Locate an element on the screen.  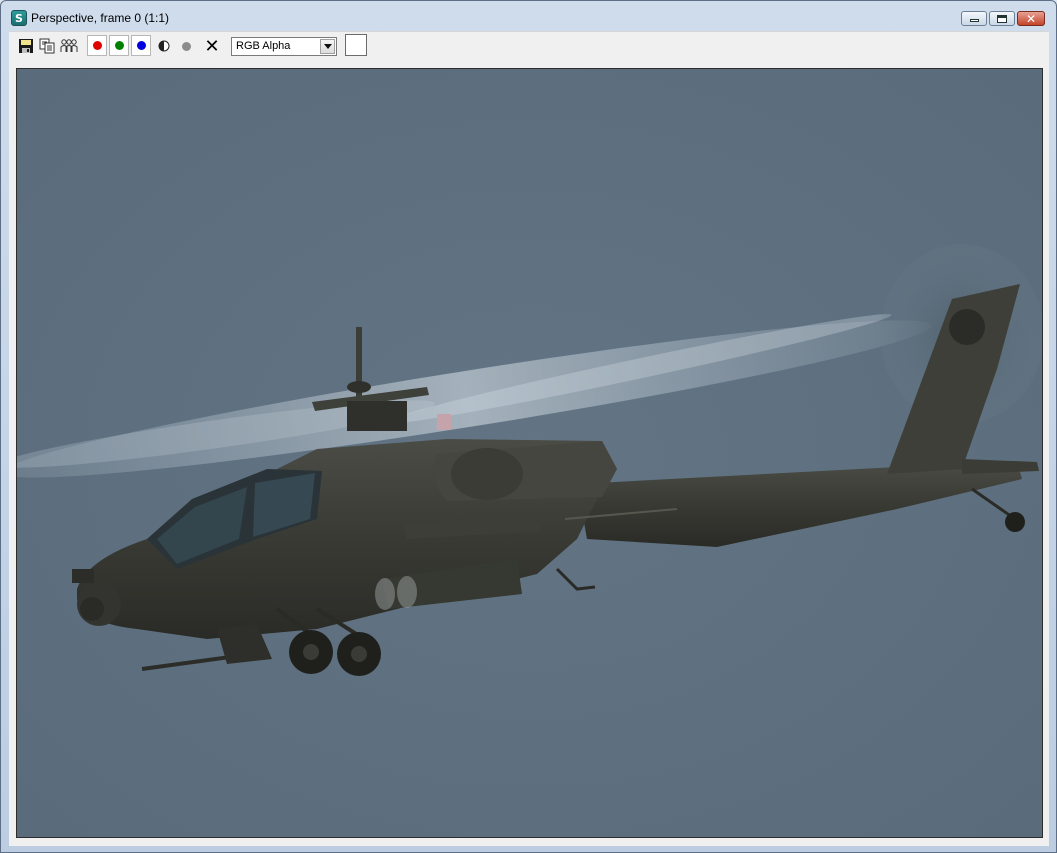
blue-channel-toggle is located at coordinates (141, 45).